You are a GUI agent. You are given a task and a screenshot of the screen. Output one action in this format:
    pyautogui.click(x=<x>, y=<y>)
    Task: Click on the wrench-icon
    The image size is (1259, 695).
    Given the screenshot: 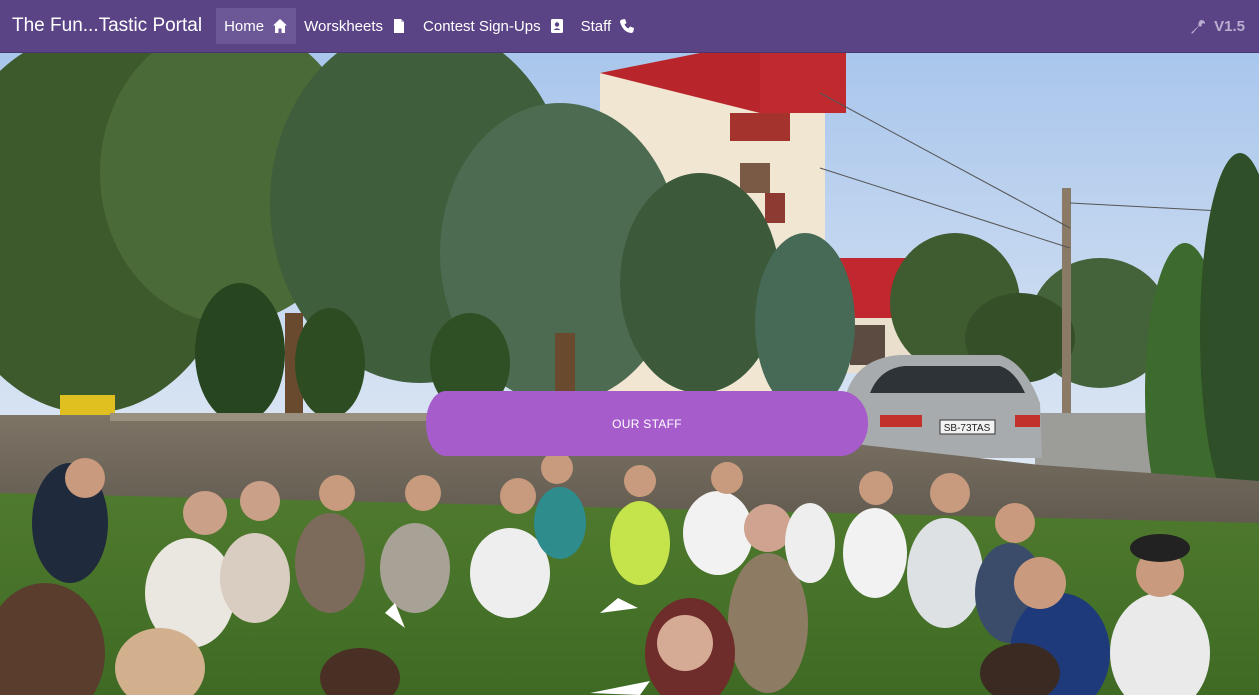 What is the action you would take?
    pyautogui.click(x=1198, y=26)
    